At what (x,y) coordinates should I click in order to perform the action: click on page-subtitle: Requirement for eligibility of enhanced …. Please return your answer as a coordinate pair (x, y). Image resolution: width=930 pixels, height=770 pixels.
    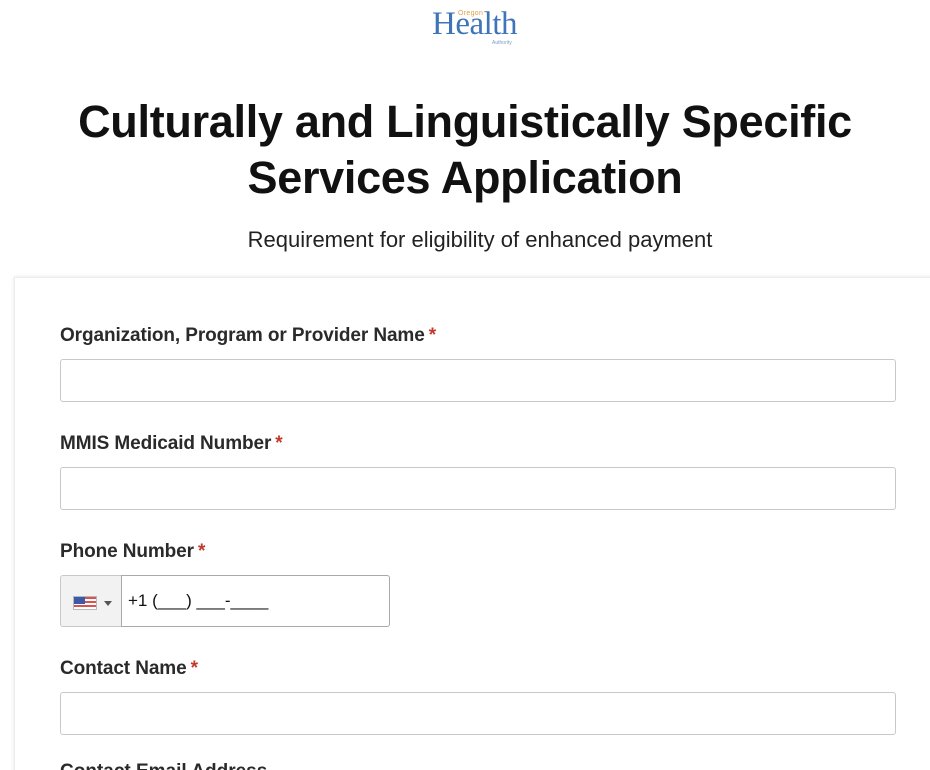
    Looking at the image, I should click on (480, 239).